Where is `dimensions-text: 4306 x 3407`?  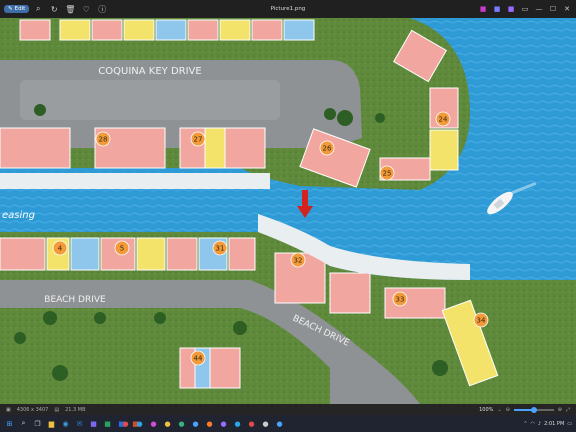
dimensions-text: 4306 x 3407 is located at coordinates (32, 409).